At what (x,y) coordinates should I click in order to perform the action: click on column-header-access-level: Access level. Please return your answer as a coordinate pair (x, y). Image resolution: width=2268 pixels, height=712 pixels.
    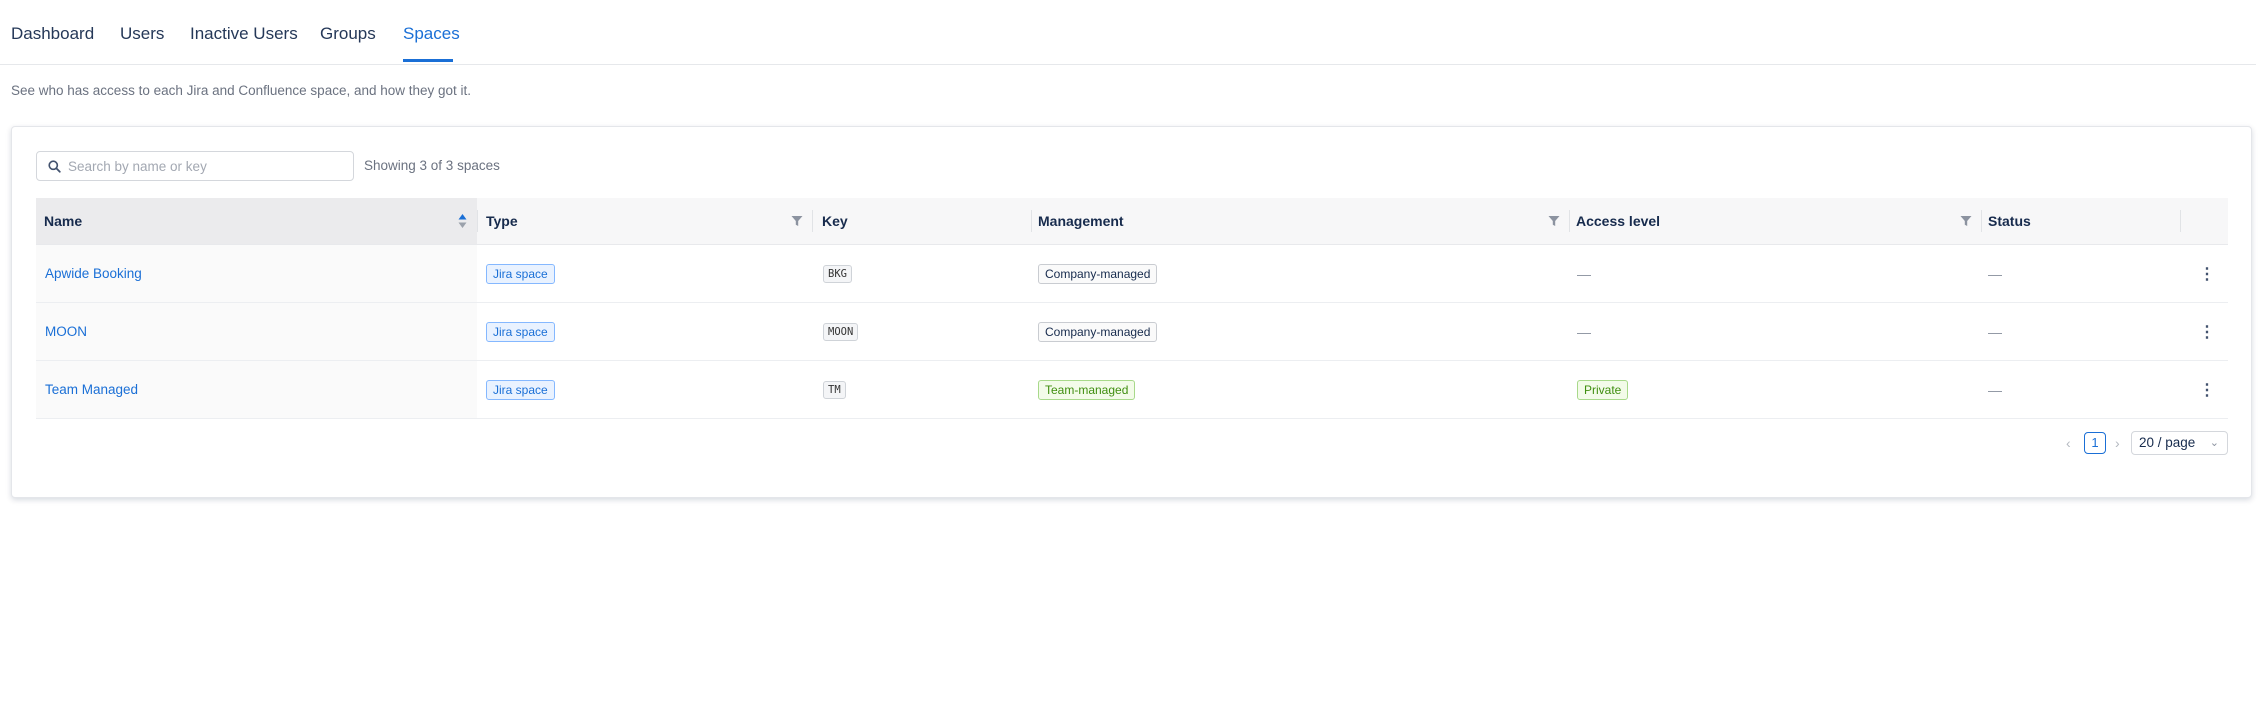
    Looking at the image, I should click on (1618, 221).